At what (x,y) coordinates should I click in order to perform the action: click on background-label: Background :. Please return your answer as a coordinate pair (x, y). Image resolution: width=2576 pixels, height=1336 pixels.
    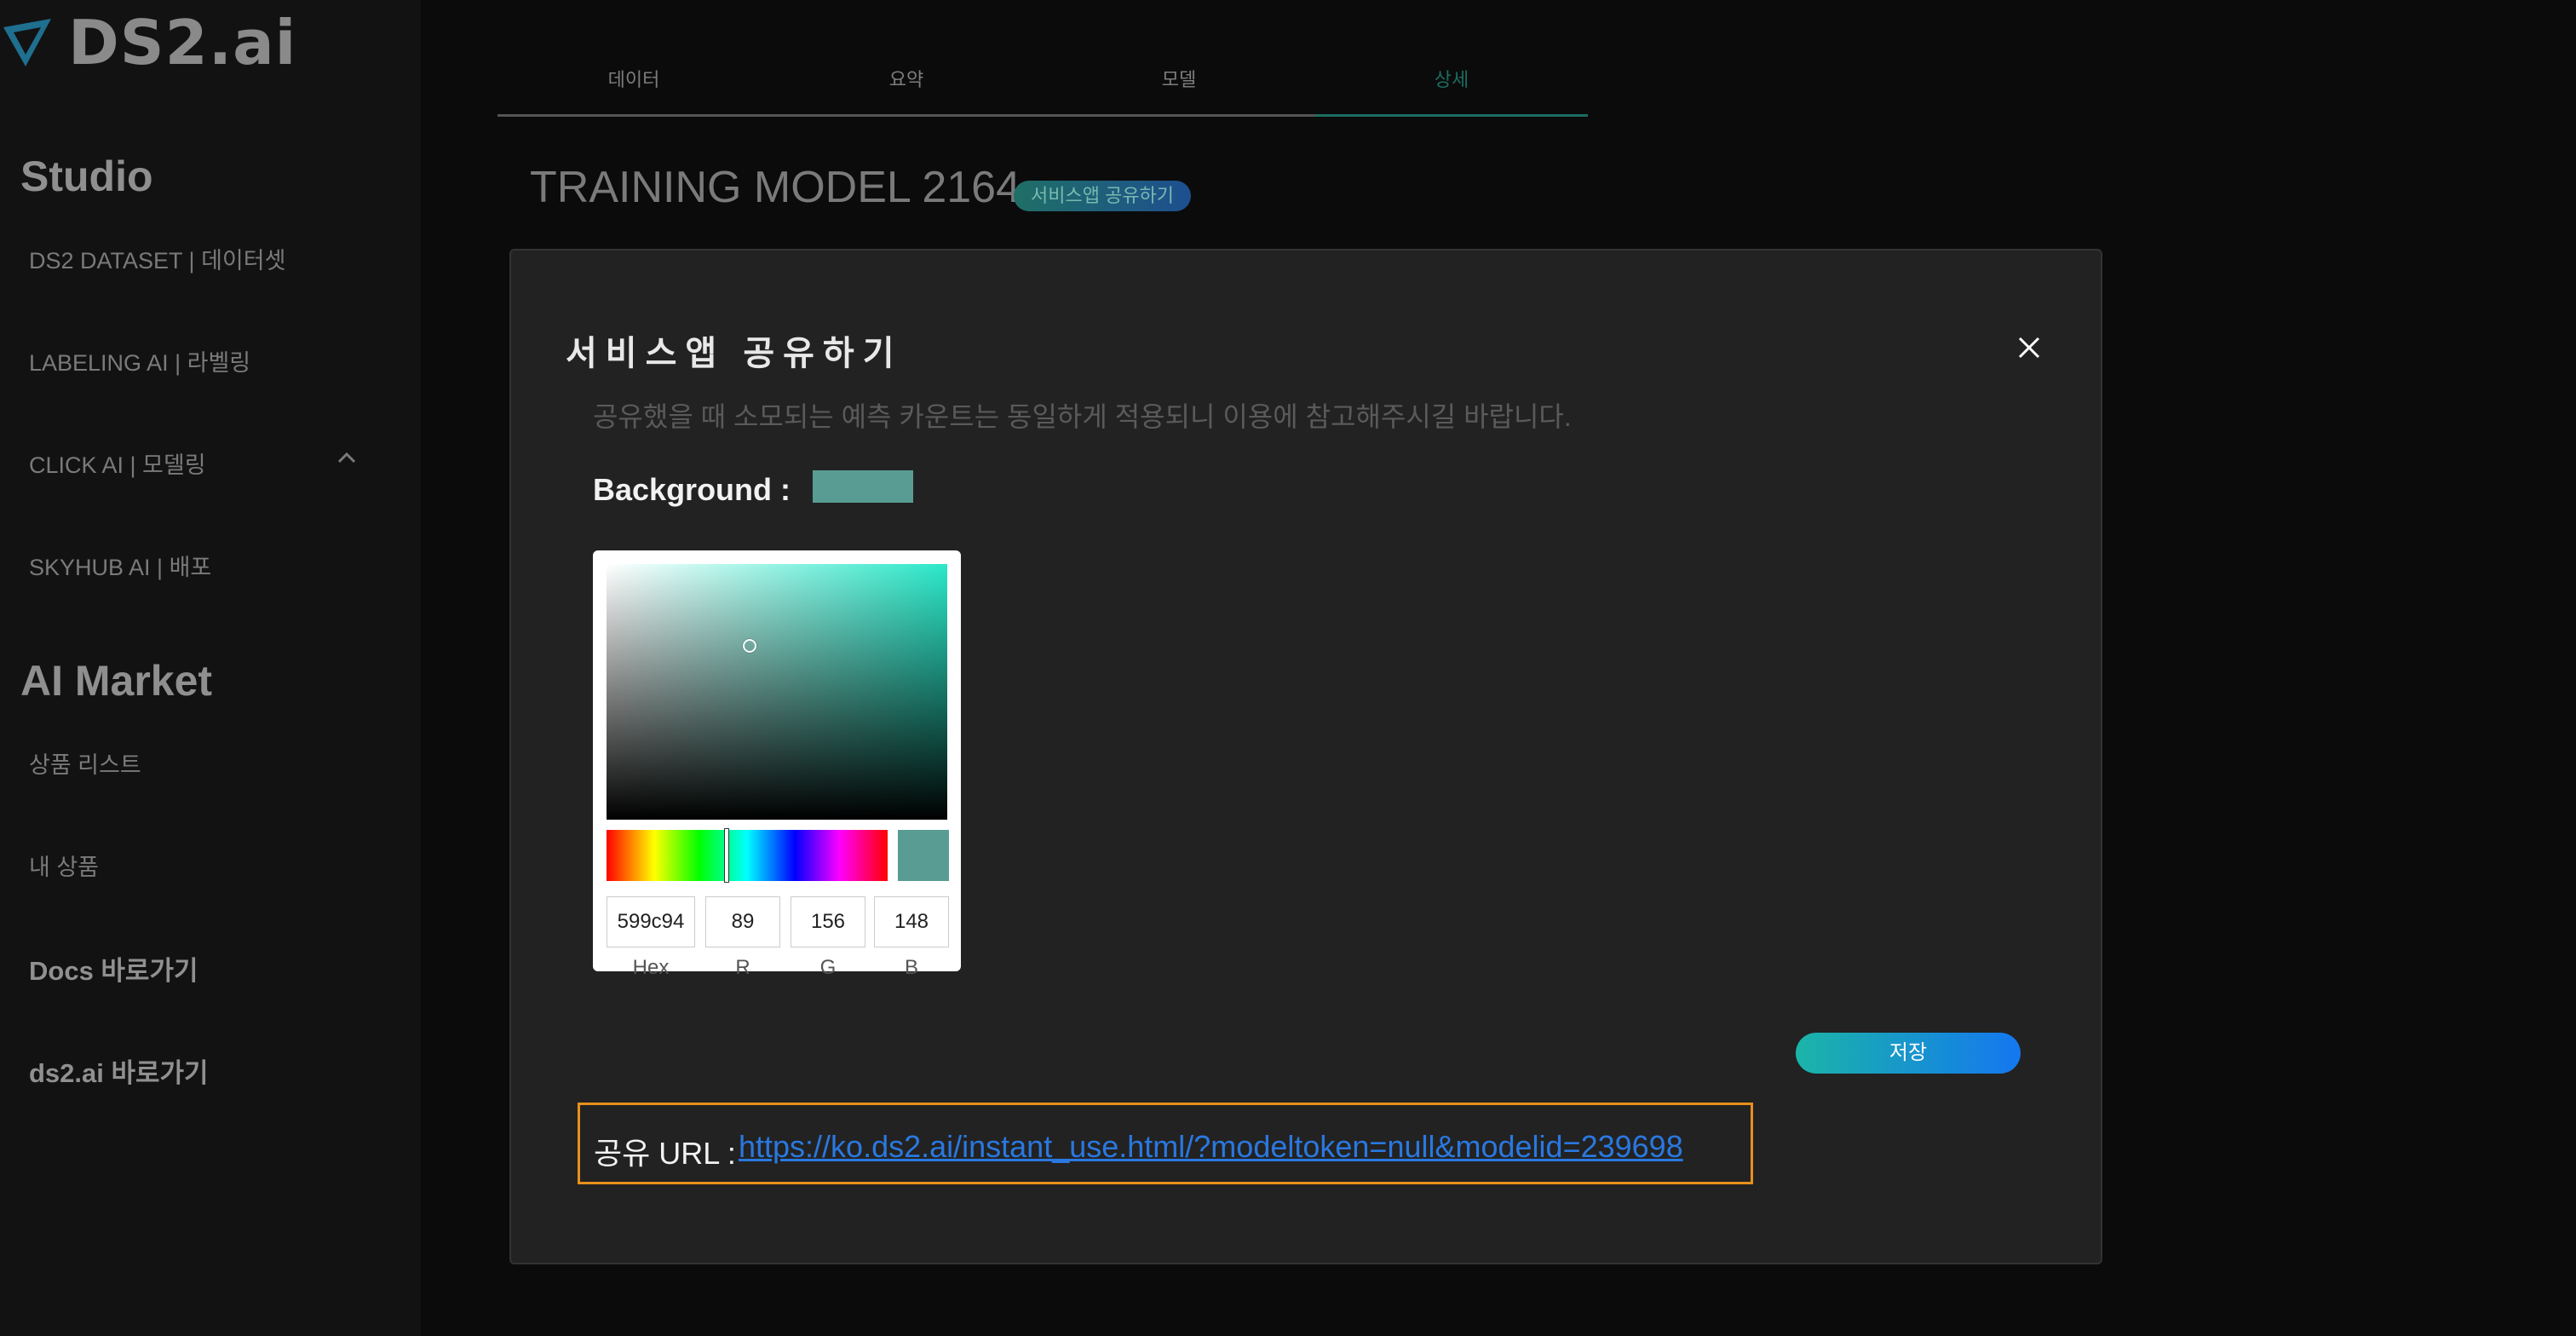
    Looking at the image, I should click on (692, 489).